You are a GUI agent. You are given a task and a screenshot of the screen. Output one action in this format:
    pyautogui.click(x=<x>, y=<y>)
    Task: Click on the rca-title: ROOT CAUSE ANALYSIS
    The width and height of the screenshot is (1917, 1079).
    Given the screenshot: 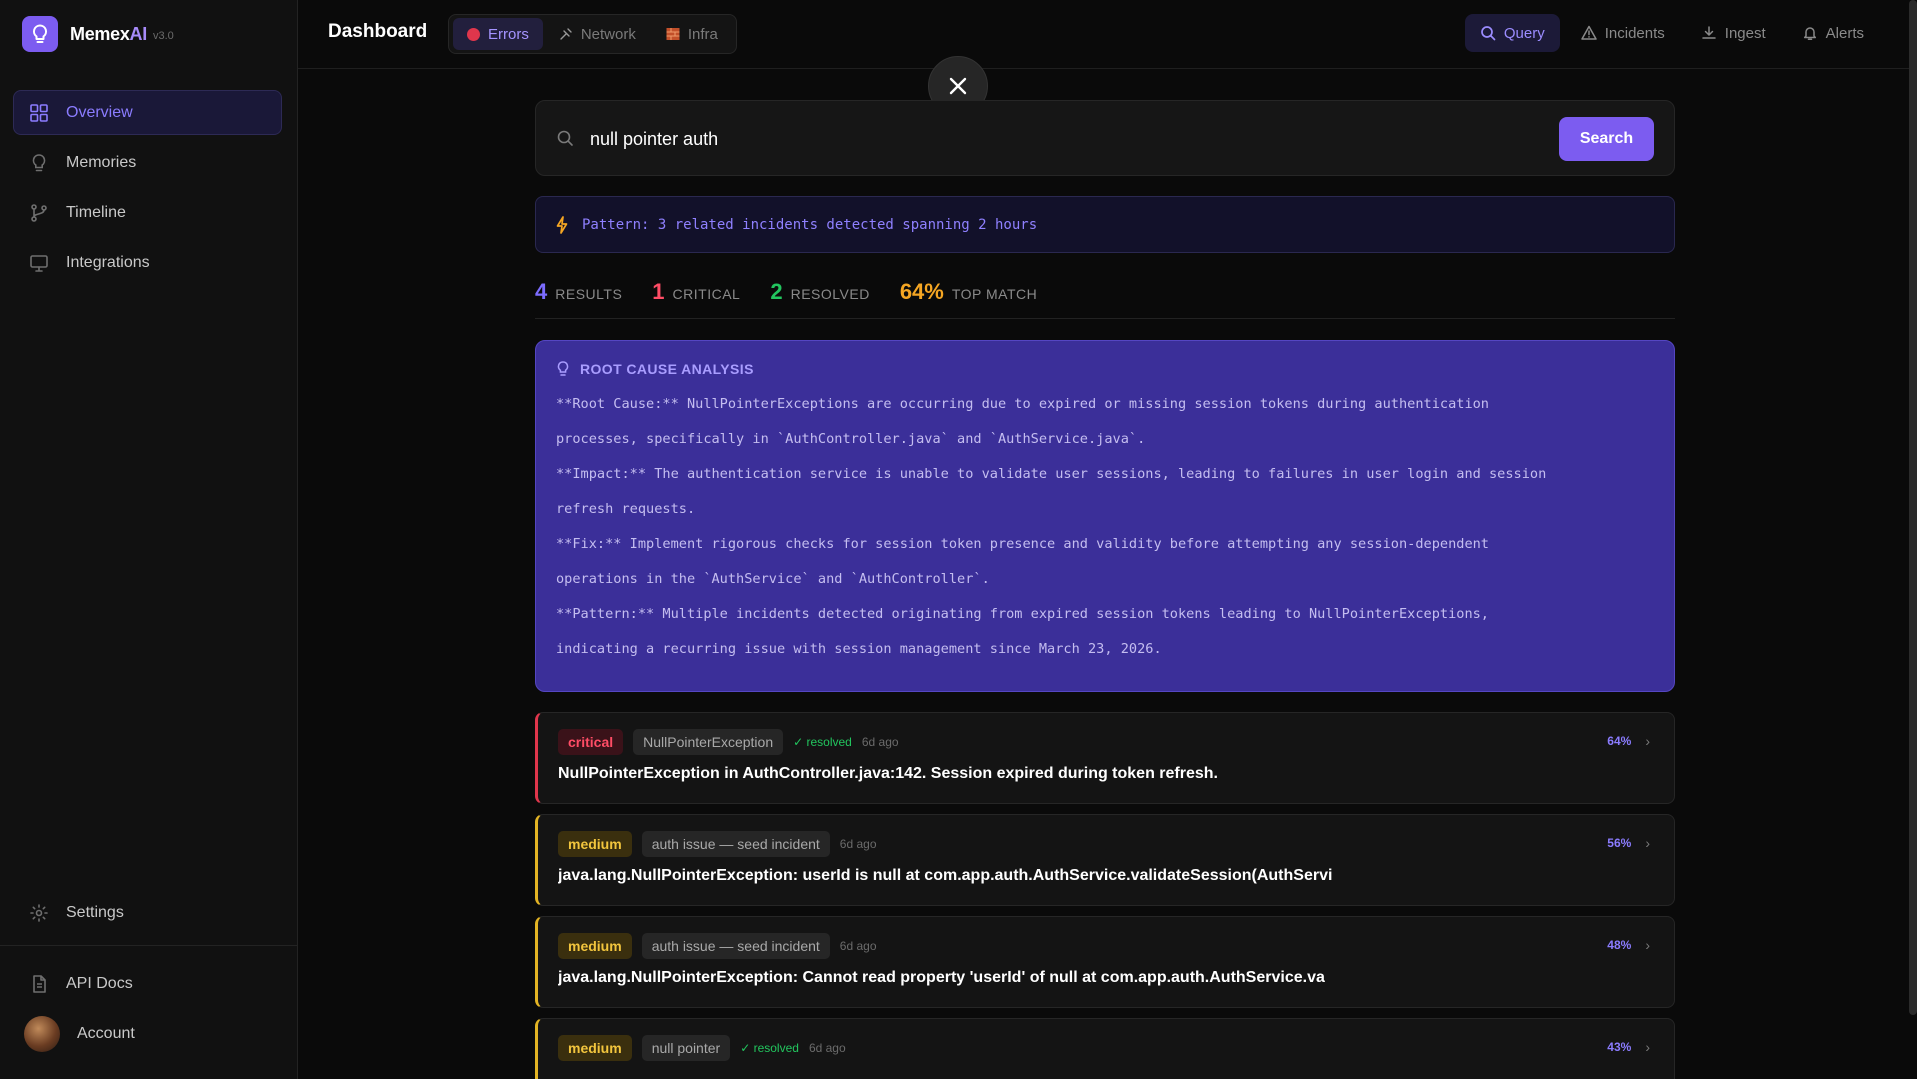 What is the action you would take?
    pyautogui.click(x=667, y=369)
    